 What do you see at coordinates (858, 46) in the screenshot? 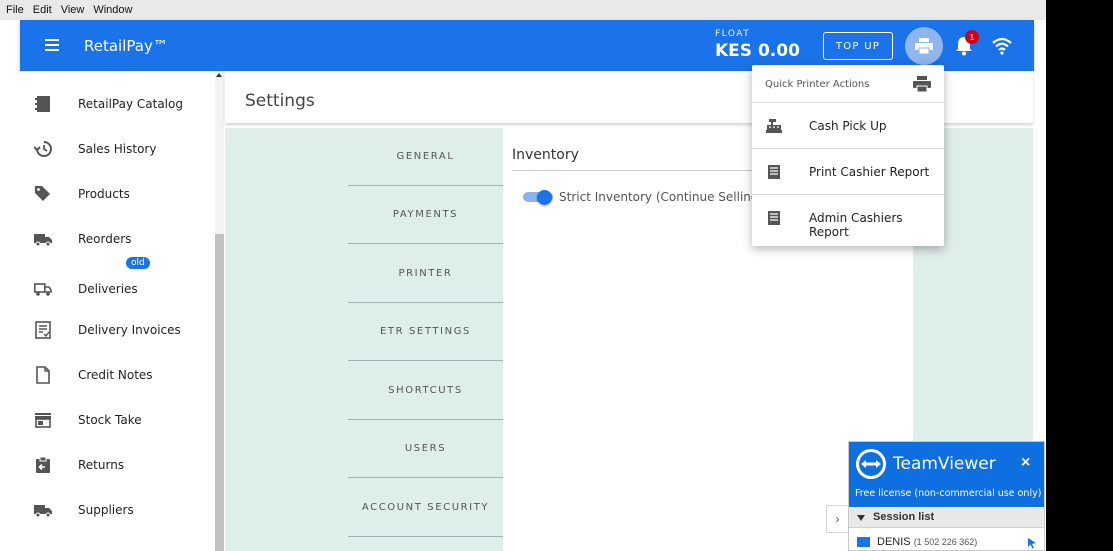
I see `top-up-button: TOP UP` at bounding box center [858, 46].